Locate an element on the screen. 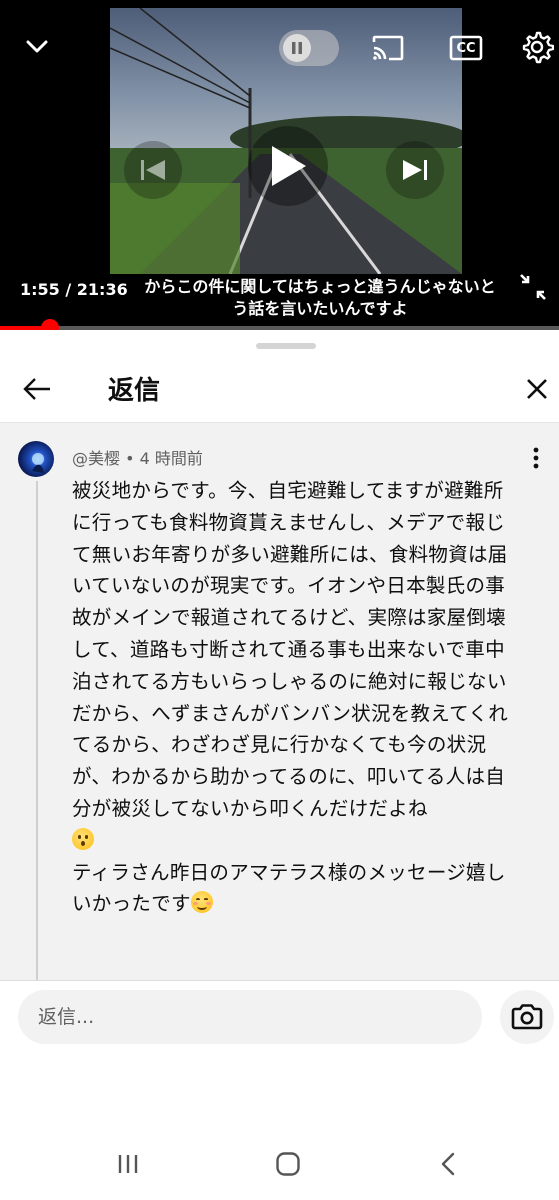 This screenshot has height=1200, width=559. fullscreen-button is located at coordinates (533, 287).